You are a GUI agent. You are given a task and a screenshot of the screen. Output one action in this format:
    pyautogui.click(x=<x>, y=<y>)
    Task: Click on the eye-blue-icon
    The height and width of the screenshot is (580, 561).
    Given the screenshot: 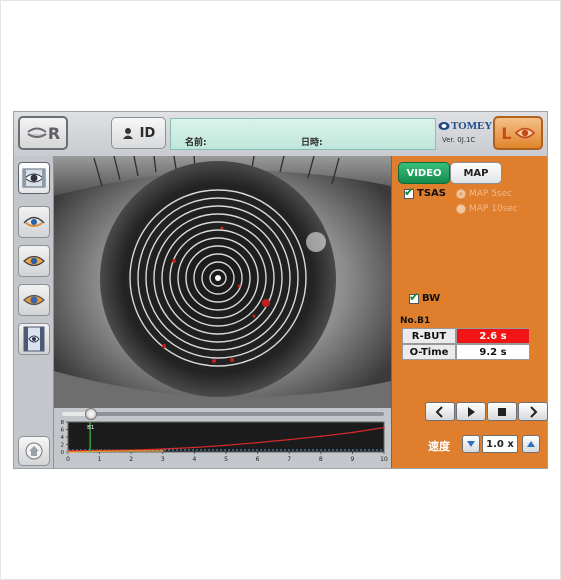 What is the action you would take?
    pyautogui.click(x=34, y=300)
    